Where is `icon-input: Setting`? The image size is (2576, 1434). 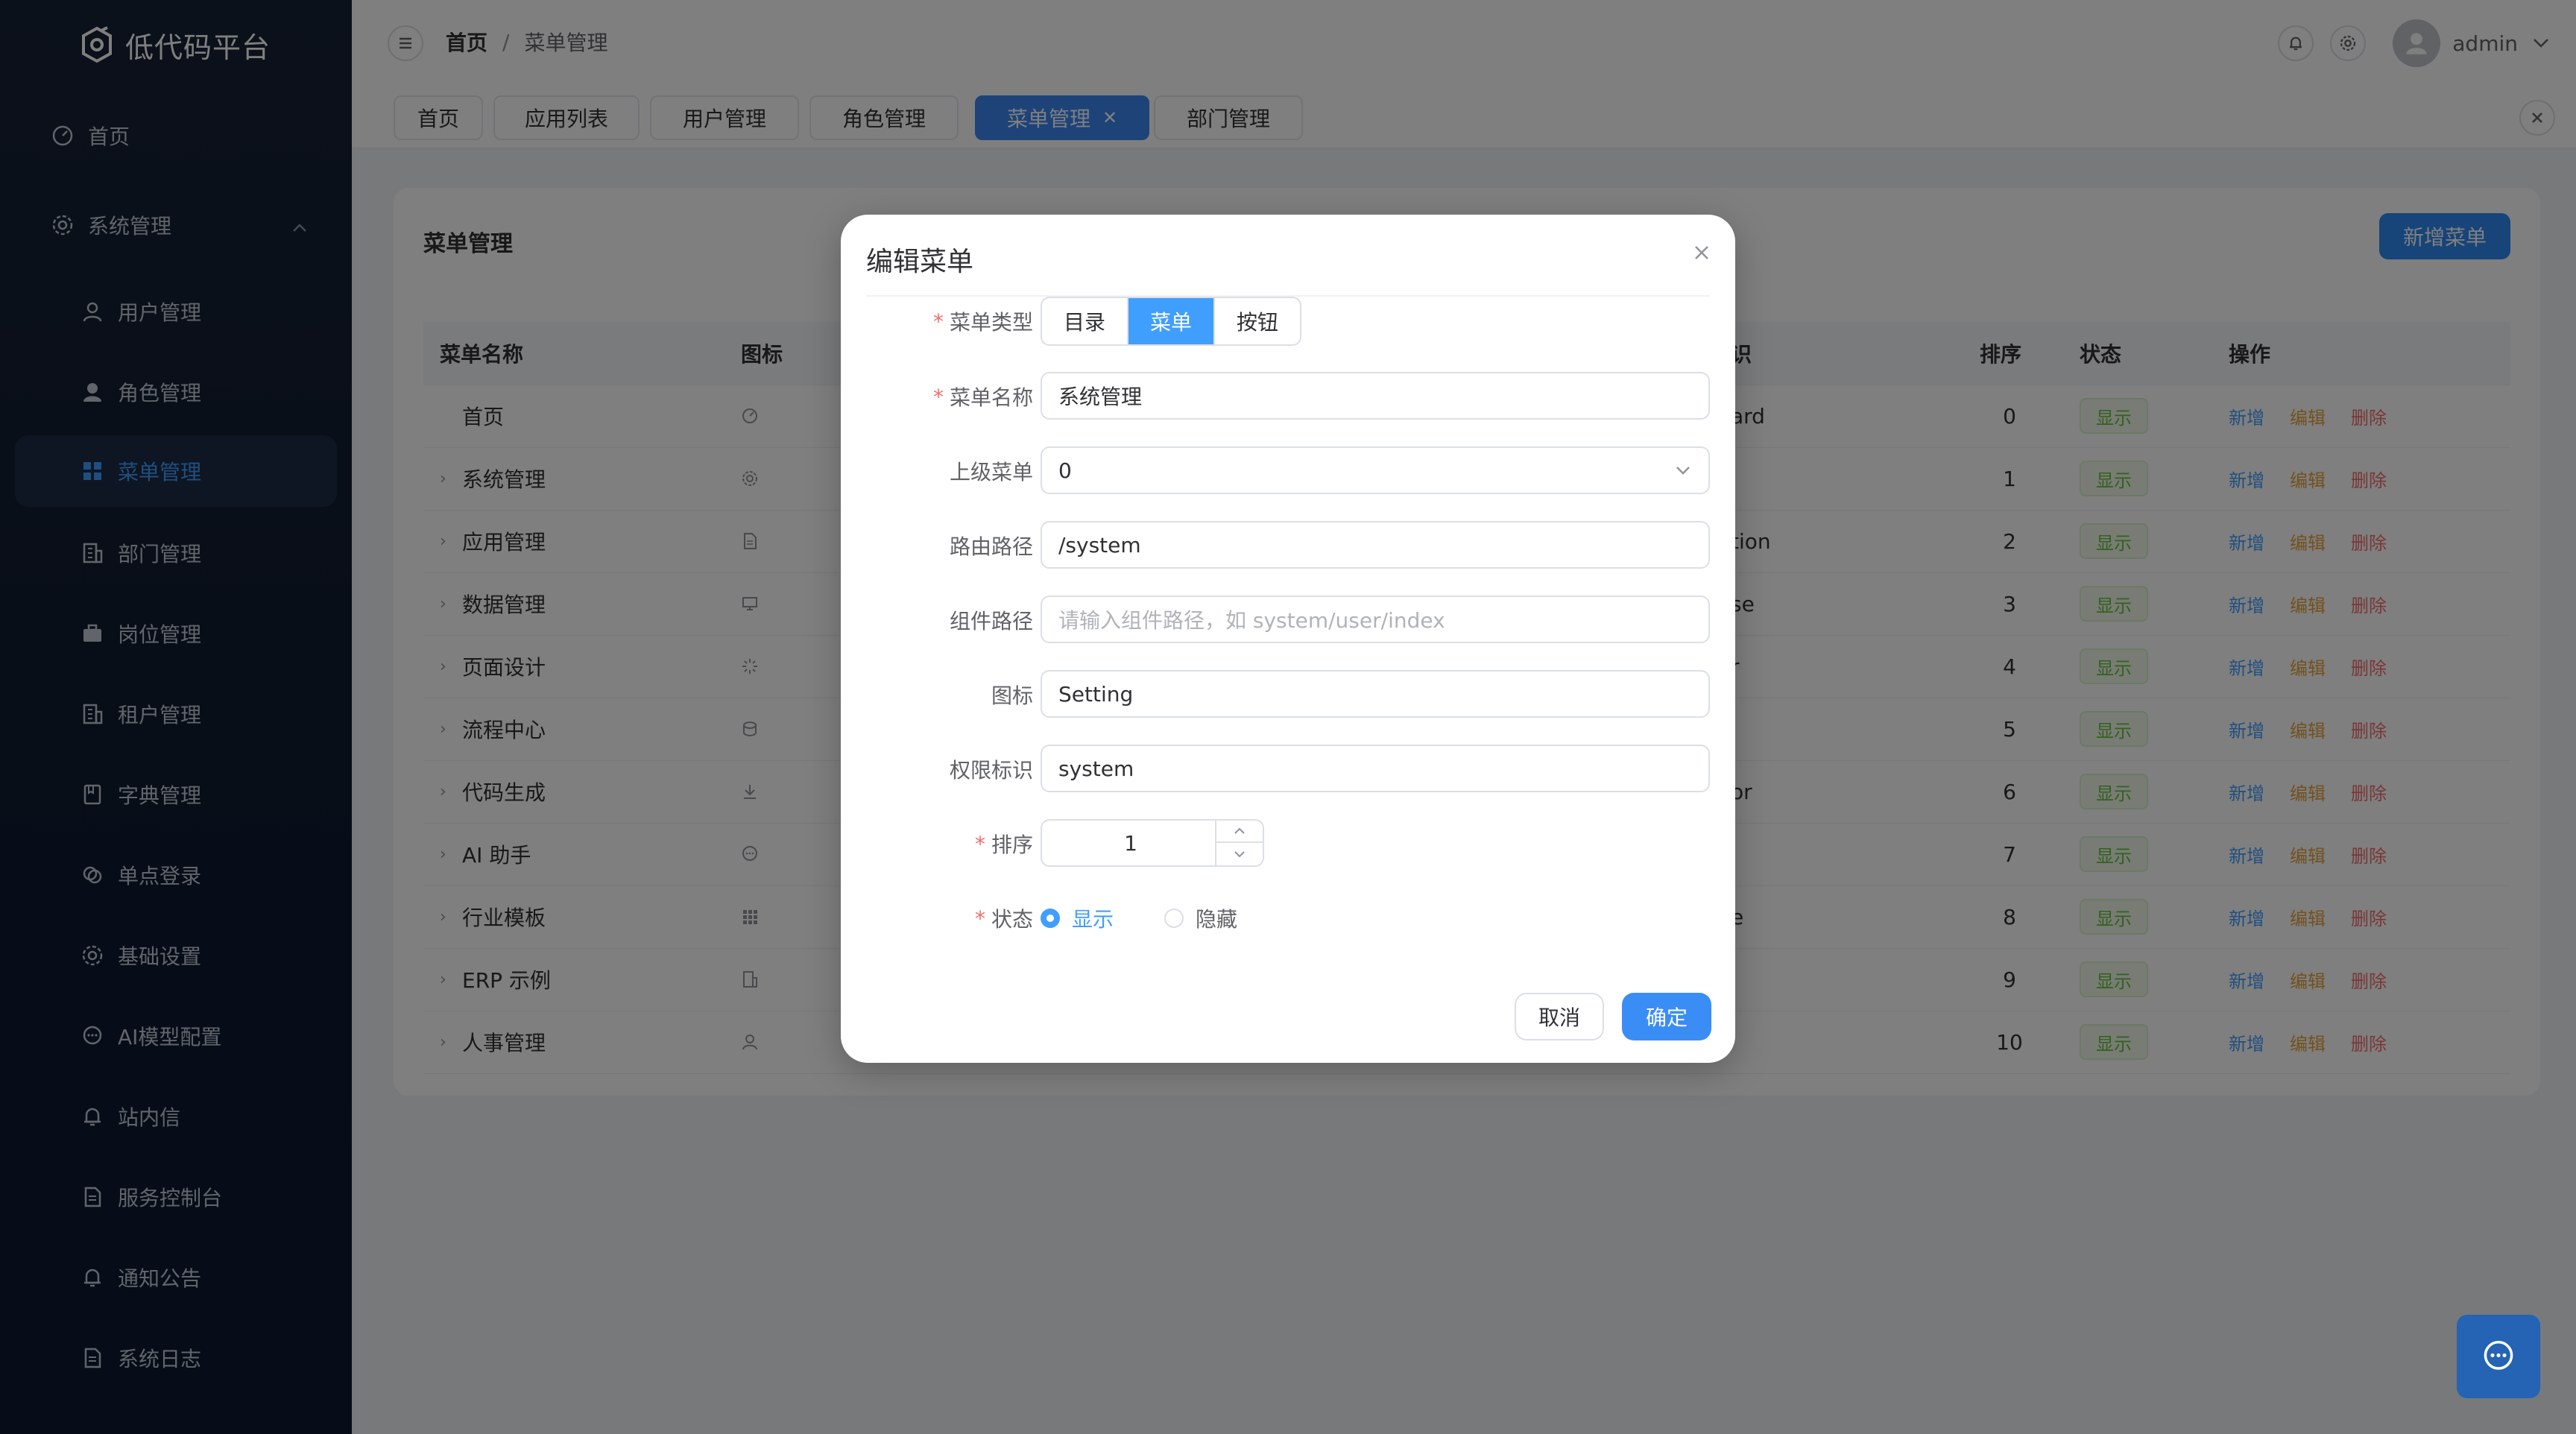
icon-input: Setting is located at coordinates (1375, 694).